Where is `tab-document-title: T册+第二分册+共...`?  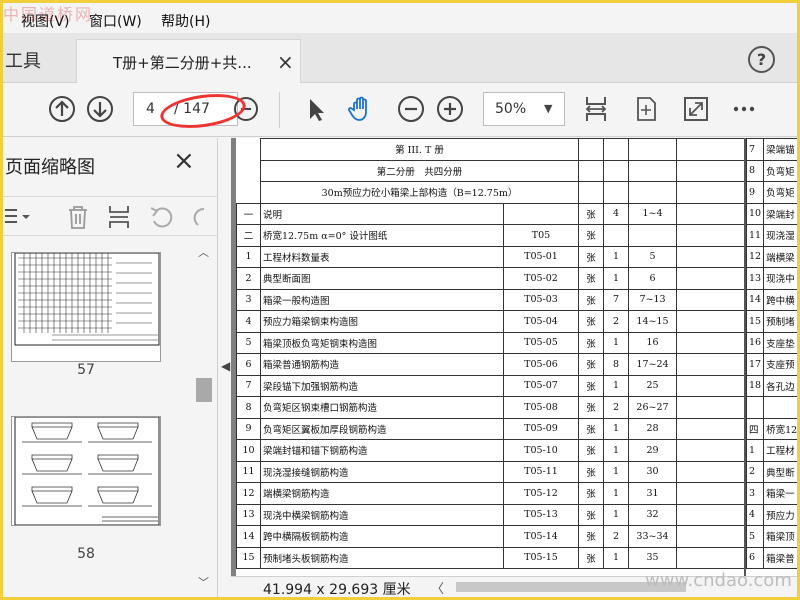 tab-document-title: T册+第二分册+共... is located at coordinates (182, 63).